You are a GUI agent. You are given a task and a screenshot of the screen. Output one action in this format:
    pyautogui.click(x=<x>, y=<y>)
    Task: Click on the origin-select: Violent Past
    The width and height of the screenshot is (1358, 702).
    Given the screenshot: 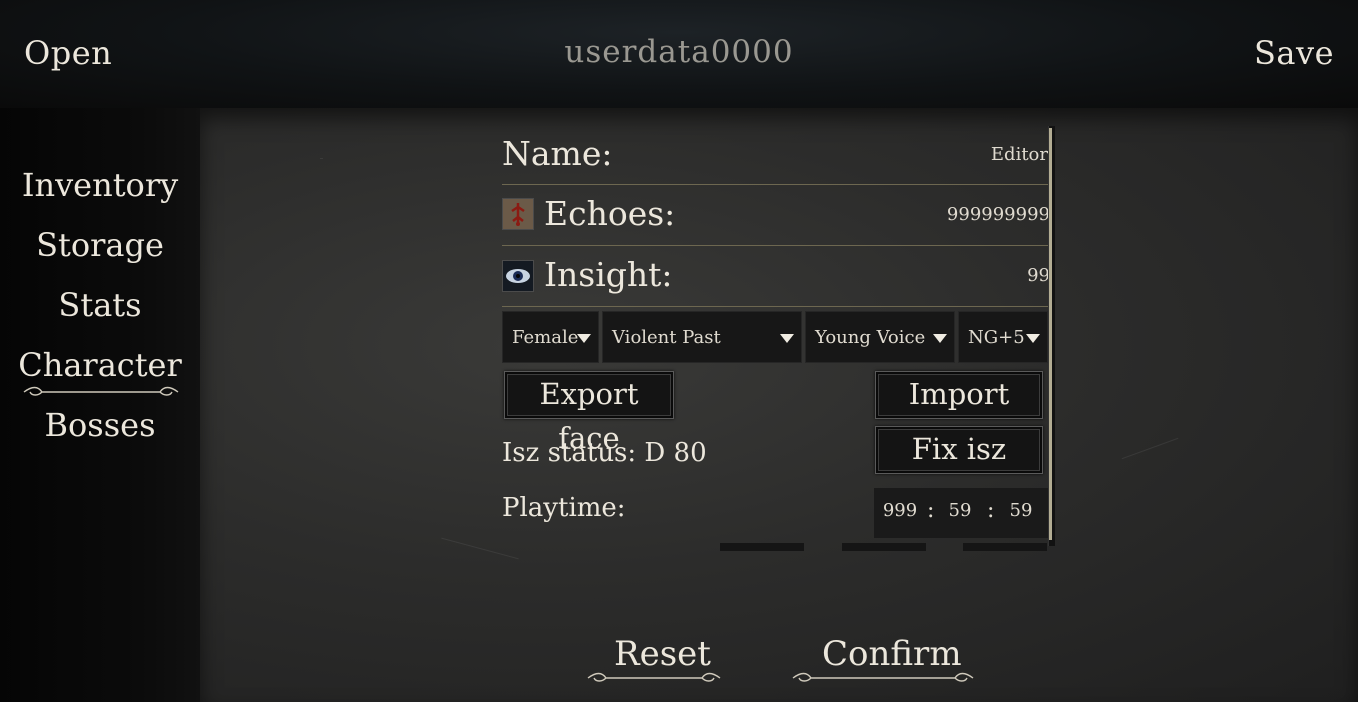 What is the action you would take?
    pyautogui.click(x=702, y=337)
    